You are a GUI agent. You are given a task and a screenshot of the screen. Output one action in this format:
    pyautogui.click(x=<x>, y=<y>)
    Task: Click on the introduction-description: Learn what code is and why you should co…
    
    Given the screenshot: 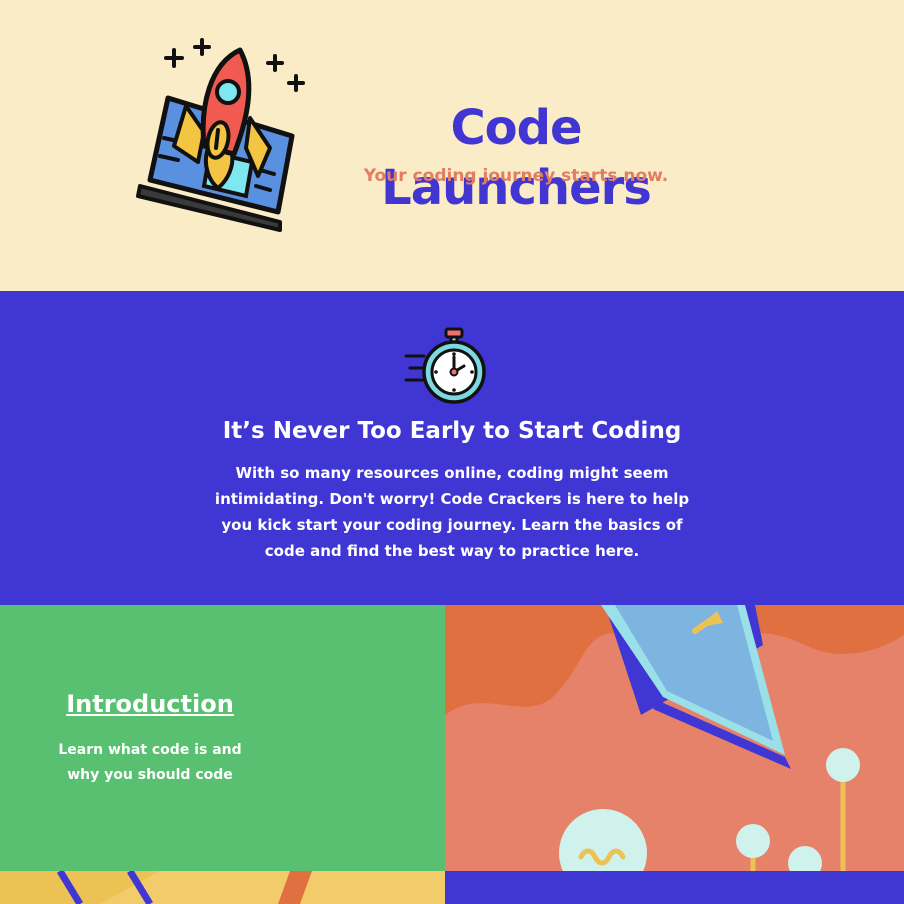 What is the action you would take?
    pyautogui.click(x=150, y=762)
    